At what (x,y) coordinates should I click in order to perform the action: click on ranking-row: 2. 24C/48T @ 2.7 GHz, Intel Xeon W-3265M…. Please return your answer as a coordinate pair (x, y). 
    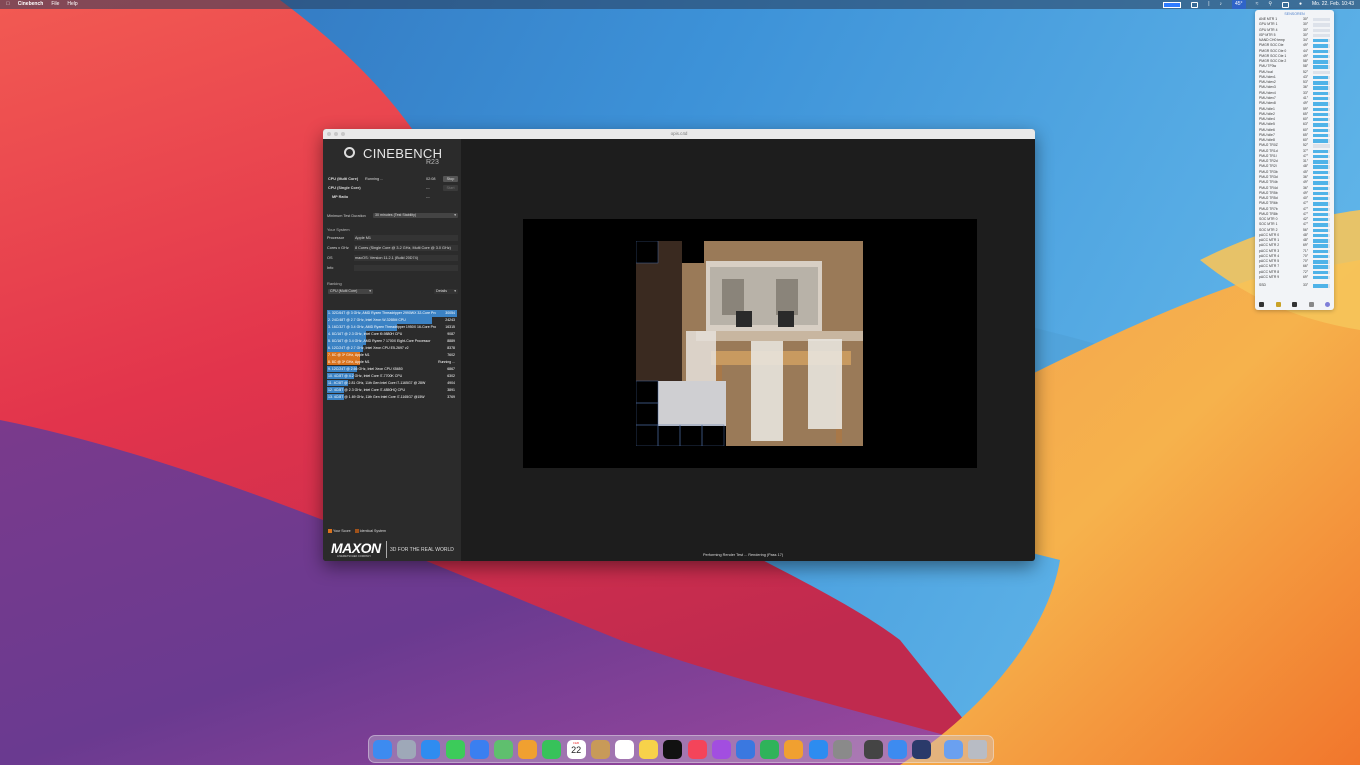
    Looking at the image, I should click on (392, 320).